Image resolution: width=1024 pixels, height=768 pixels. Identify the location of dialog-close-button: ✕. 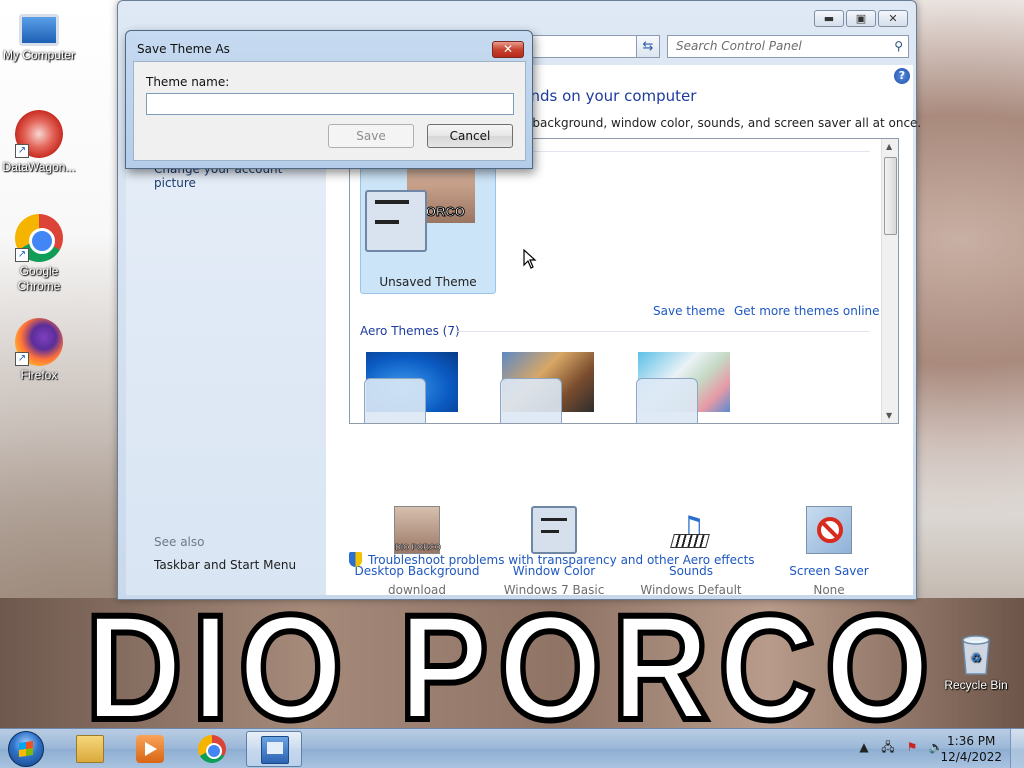
(508, 49).